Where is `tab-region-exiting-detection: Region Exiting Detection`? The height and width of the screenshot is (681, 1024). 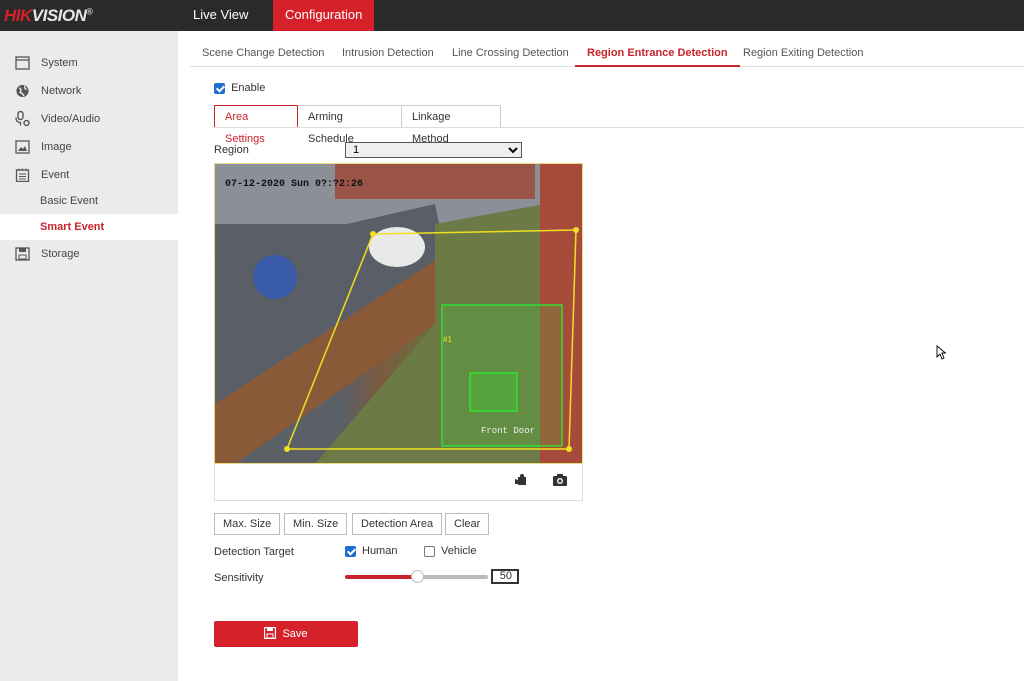 tab-region-exiting-detection: Region Exiting Detection is located at coordinates (803, 53).